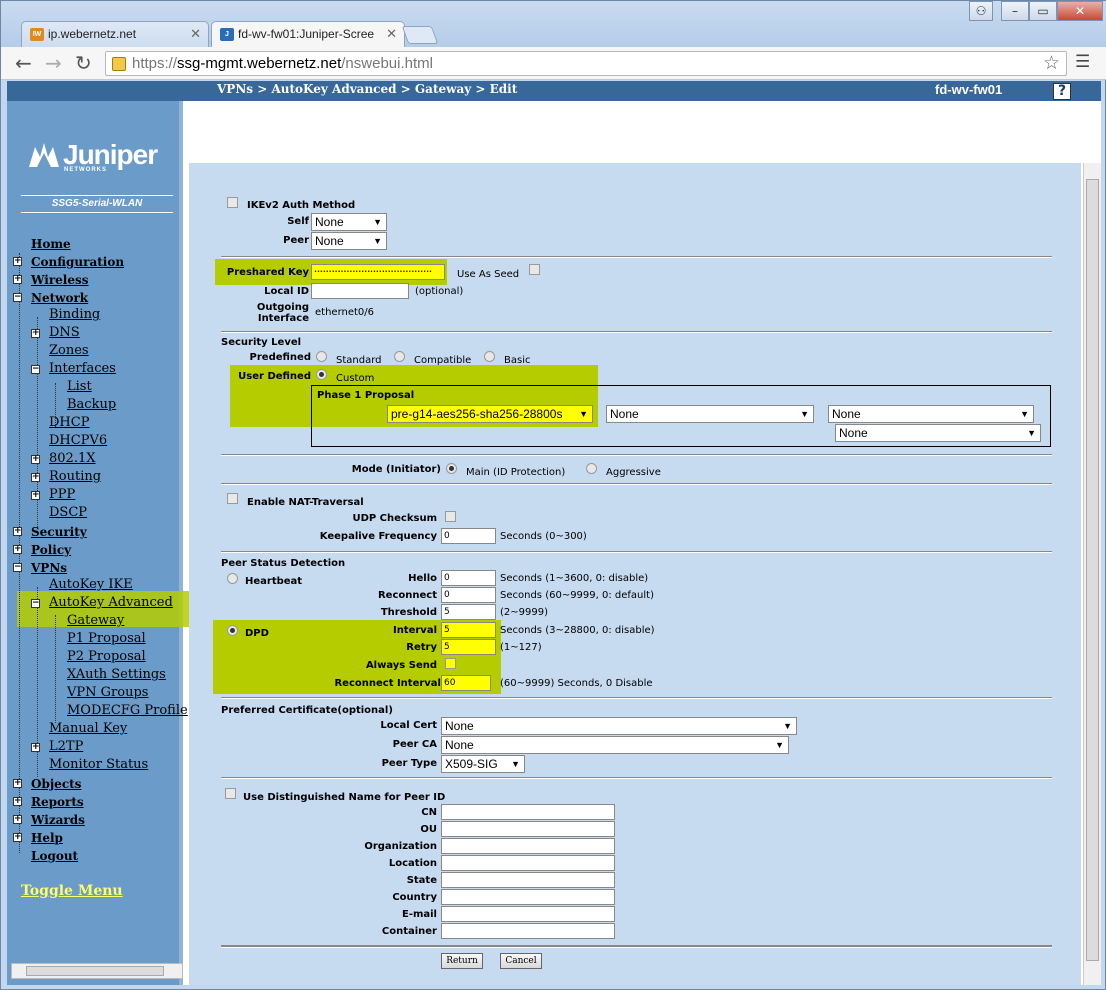 The image size is (1106, 990). Describe the element at coordinates (615, 745) in the screenshot. I see `peer-ca-select: None` at that location.